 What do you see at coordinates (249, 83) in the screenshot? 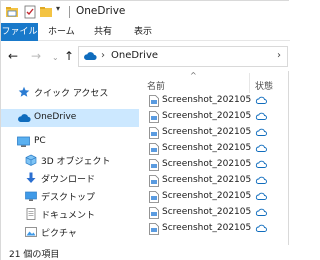
I see `column-divider` at bounding box center [249, 83].